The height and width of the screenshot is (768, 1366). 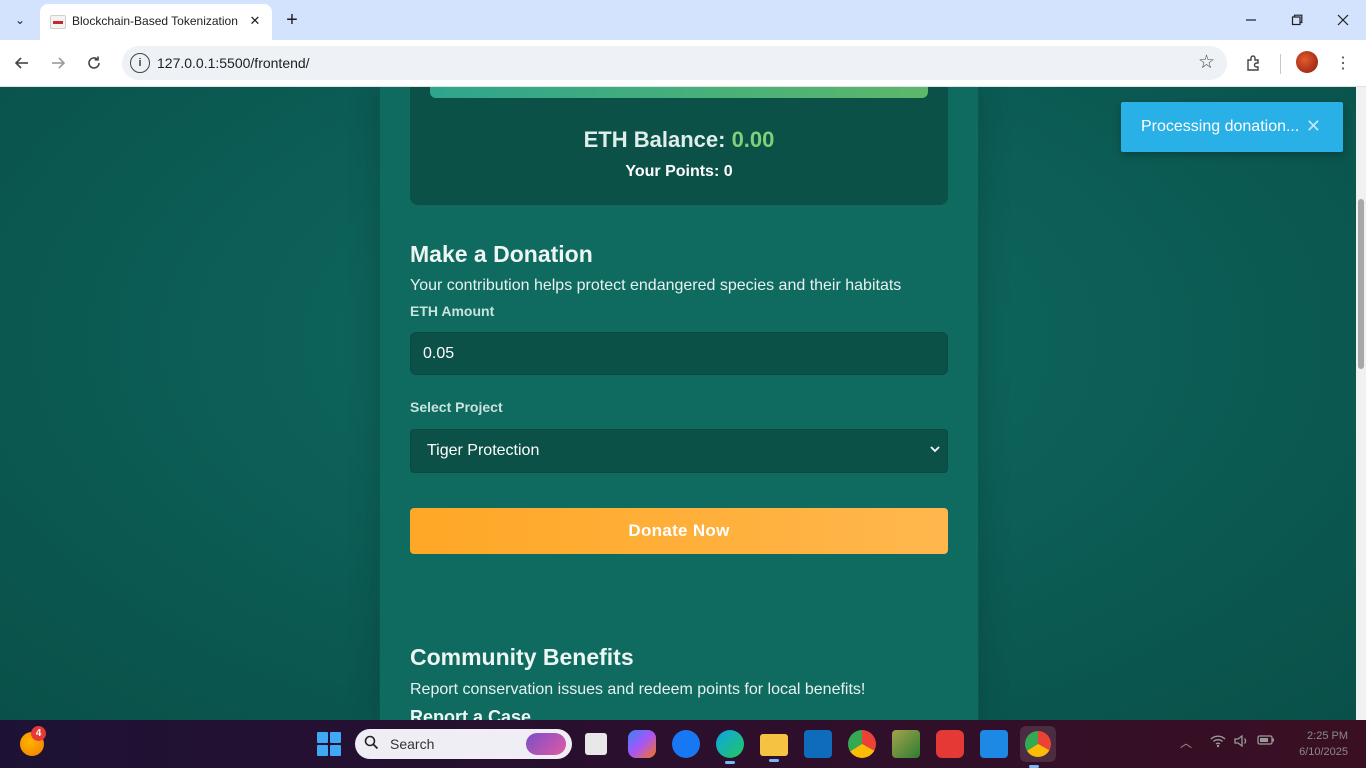 I want to click on chrome-active-icon, so click(x=1038, y=747).